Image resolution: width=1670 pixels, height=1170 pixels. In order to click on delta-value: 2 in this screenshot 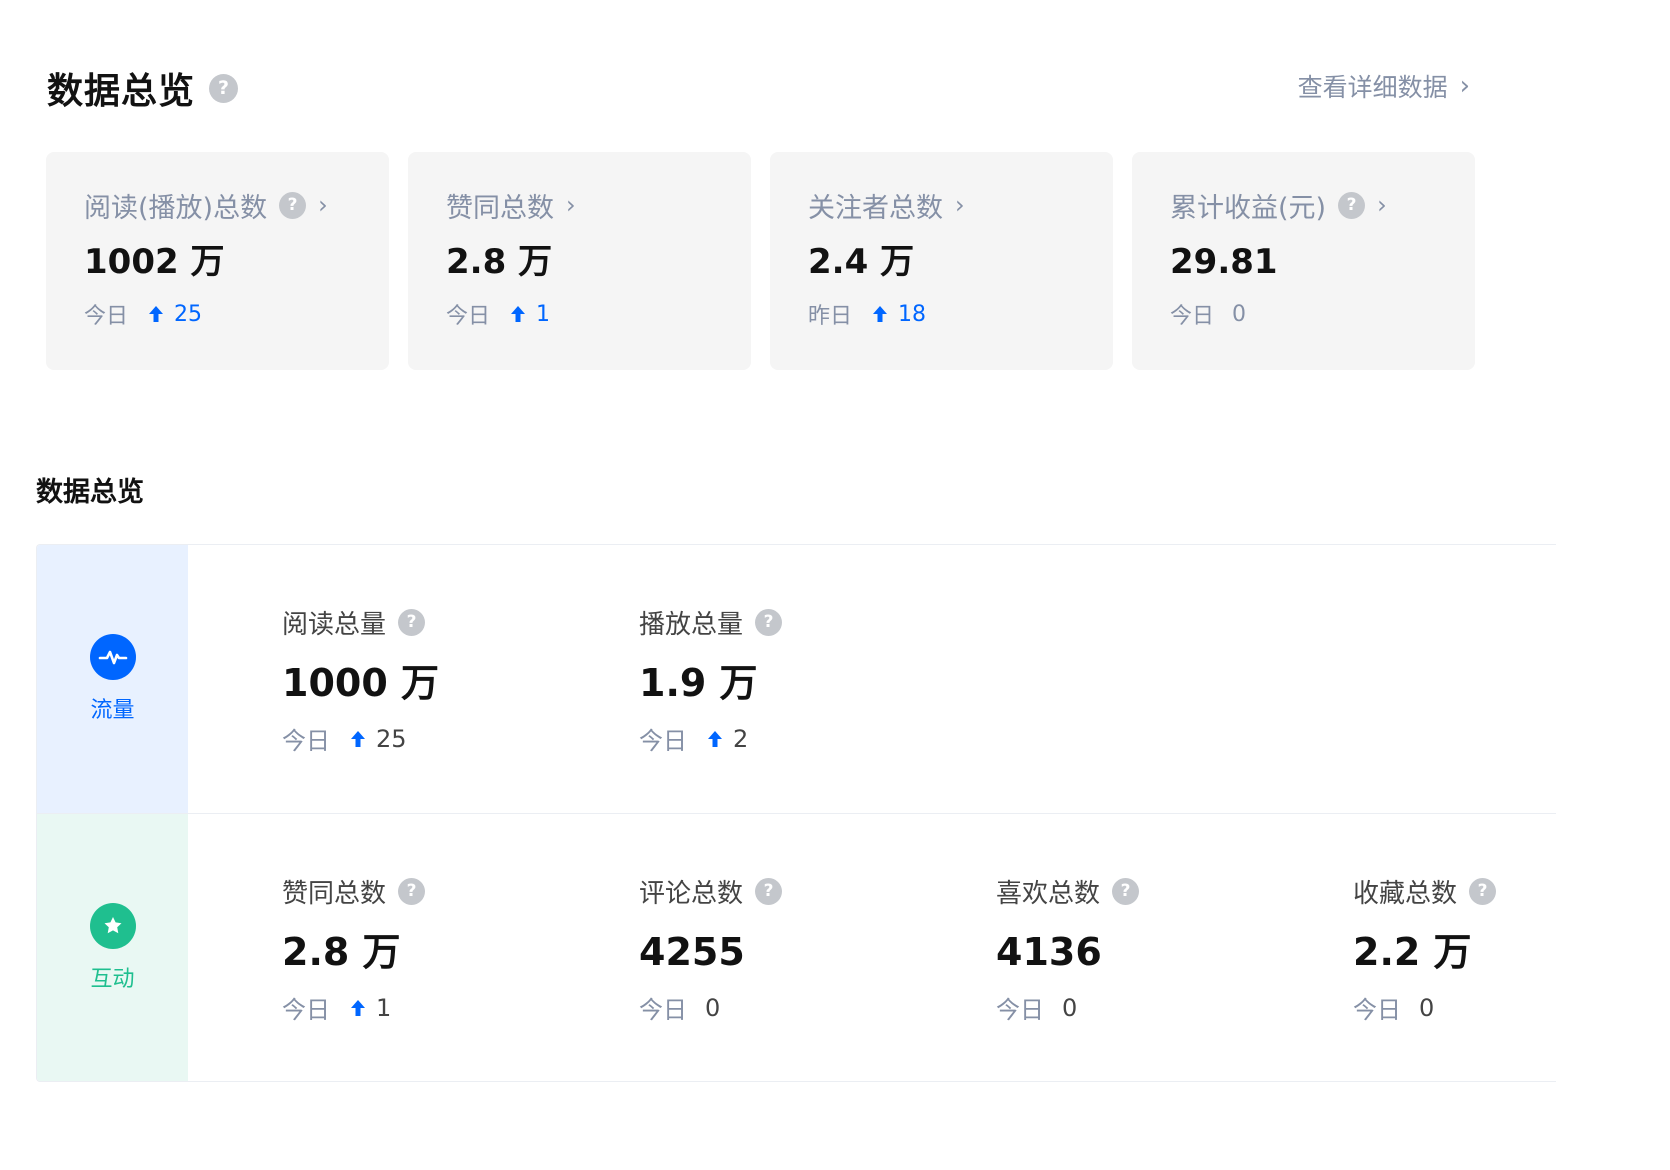, I will do `click(741, 738)`.